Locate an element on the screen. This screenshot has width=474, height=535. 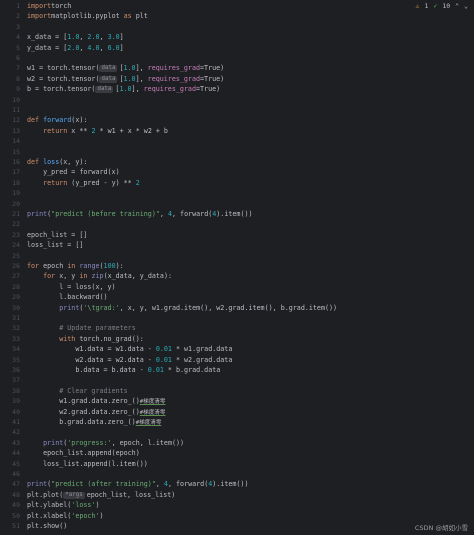
code-line: for epoch in range(100): is located at coordinates (75, 266).